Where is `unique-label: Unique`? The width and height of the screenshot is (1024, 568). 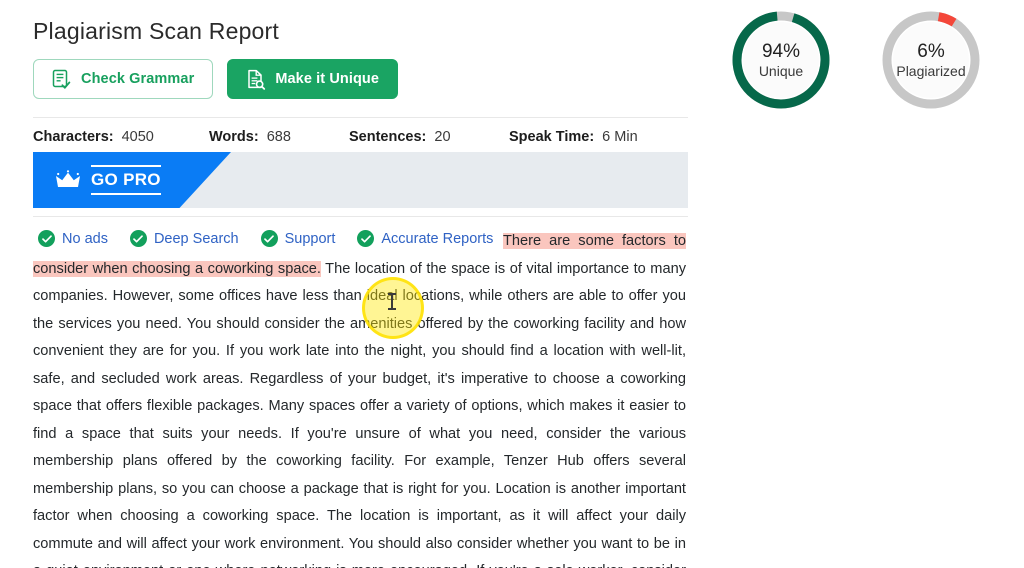 unique-label: Unique is located at coordinates (781, 70).